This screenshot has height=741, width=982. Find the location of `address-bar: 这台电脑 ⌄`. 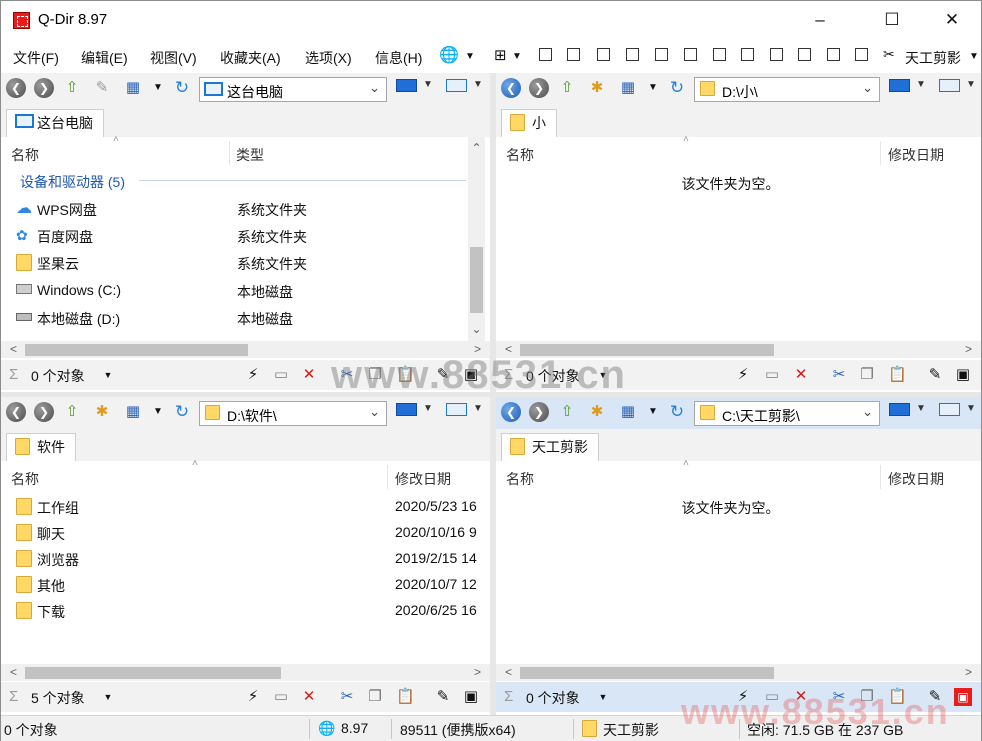

address-bar: 这台电脑 ⌄ is located at coordinates (293, 89).